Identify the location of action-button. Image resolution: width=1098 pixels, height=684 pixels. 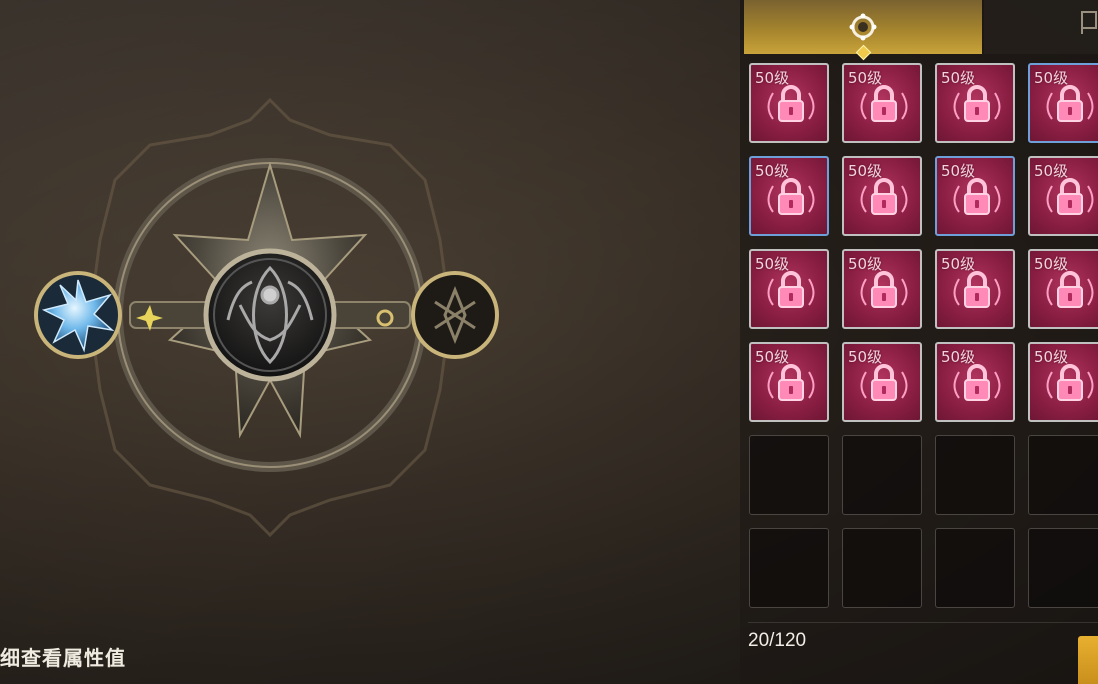
(1088, 660).